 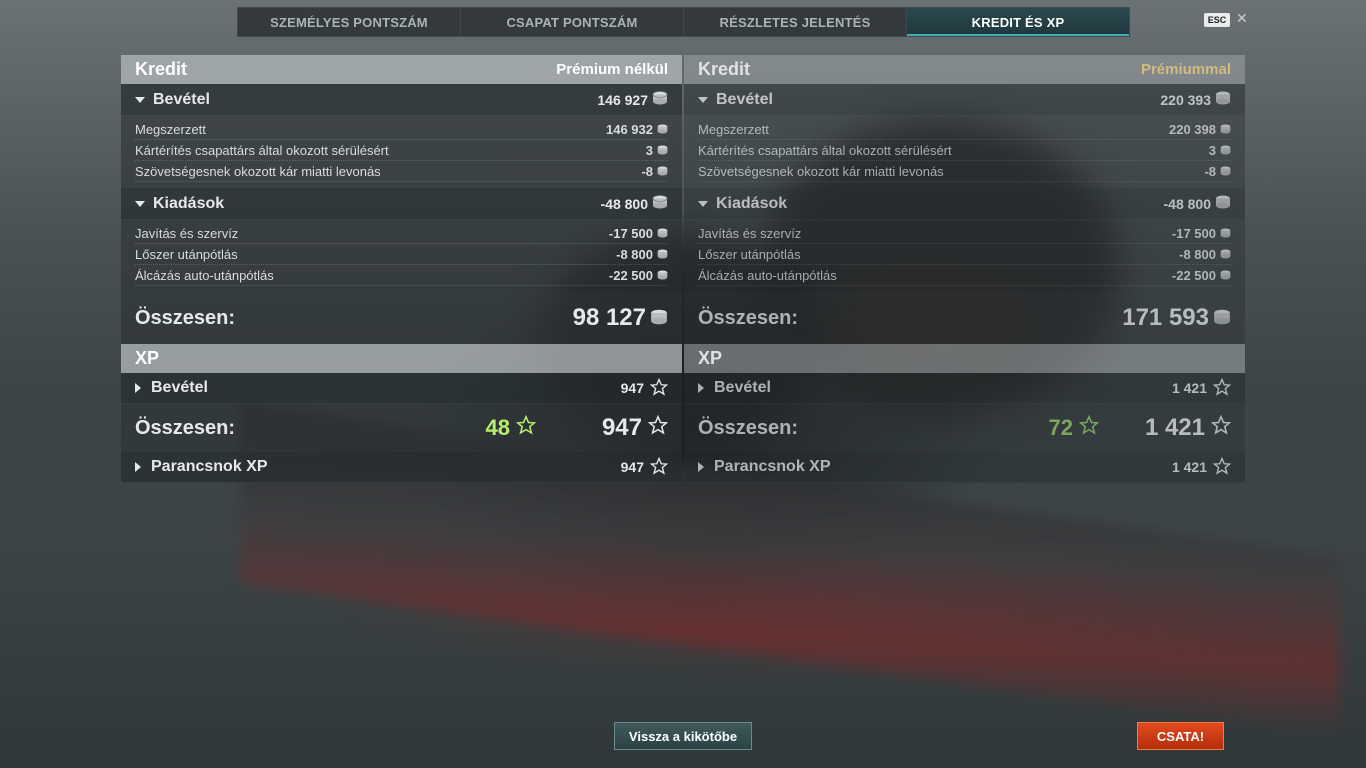 What do you see at coordinates (795, 22) in the screenshot?
I see `tab-detailed-report: RÉSZLETES JELENTÉS` at bounding box center [795, 22].